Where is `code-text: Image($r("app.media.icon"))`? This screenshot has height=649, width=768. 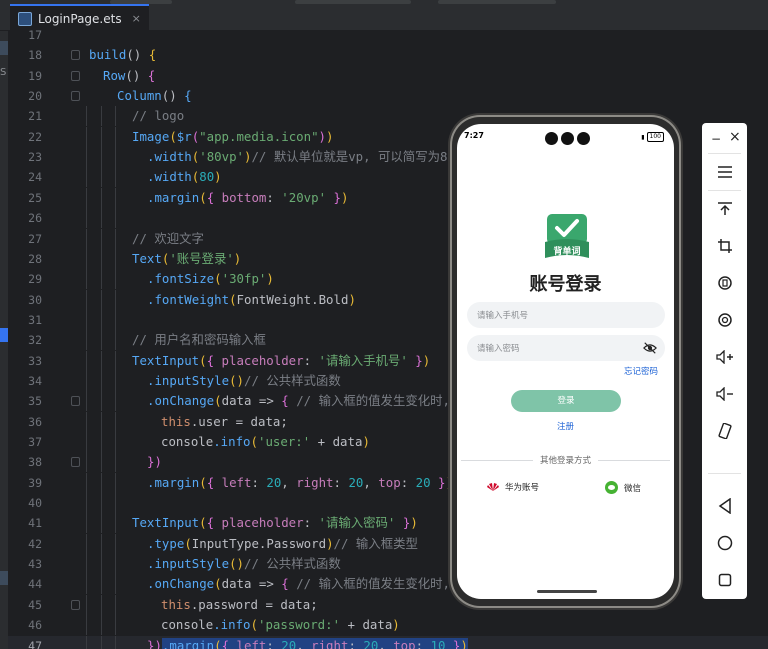
code-text: Image($r("app.media.icon")) is located at coordinates (233, 136).